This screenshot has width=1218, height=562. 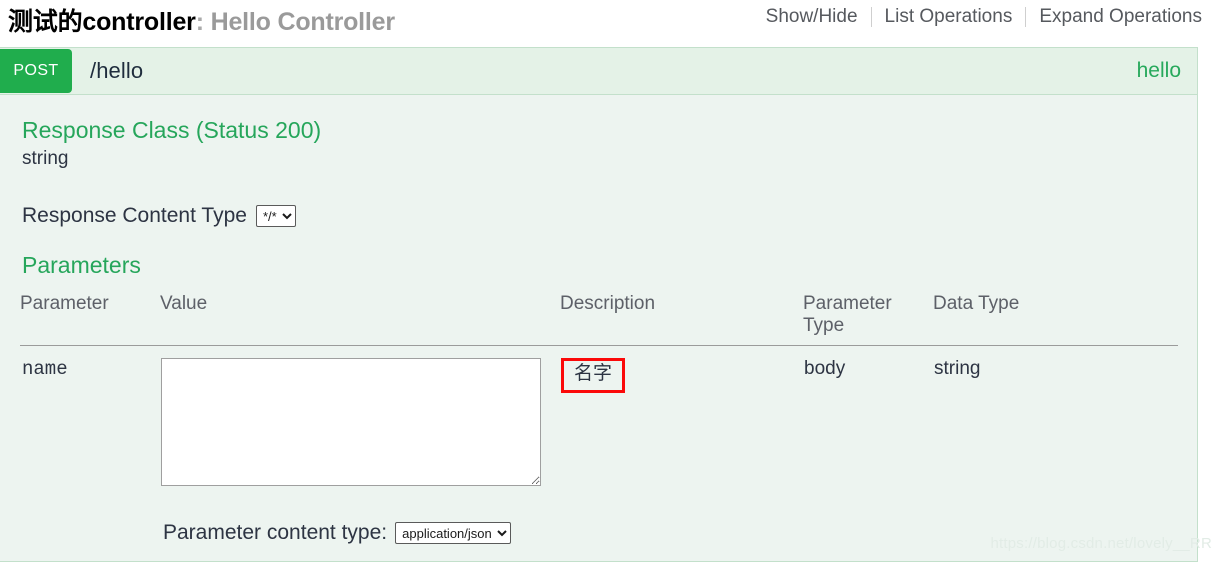 I want to click on parameters-heading: Parameters, so click(x=81, y=265).